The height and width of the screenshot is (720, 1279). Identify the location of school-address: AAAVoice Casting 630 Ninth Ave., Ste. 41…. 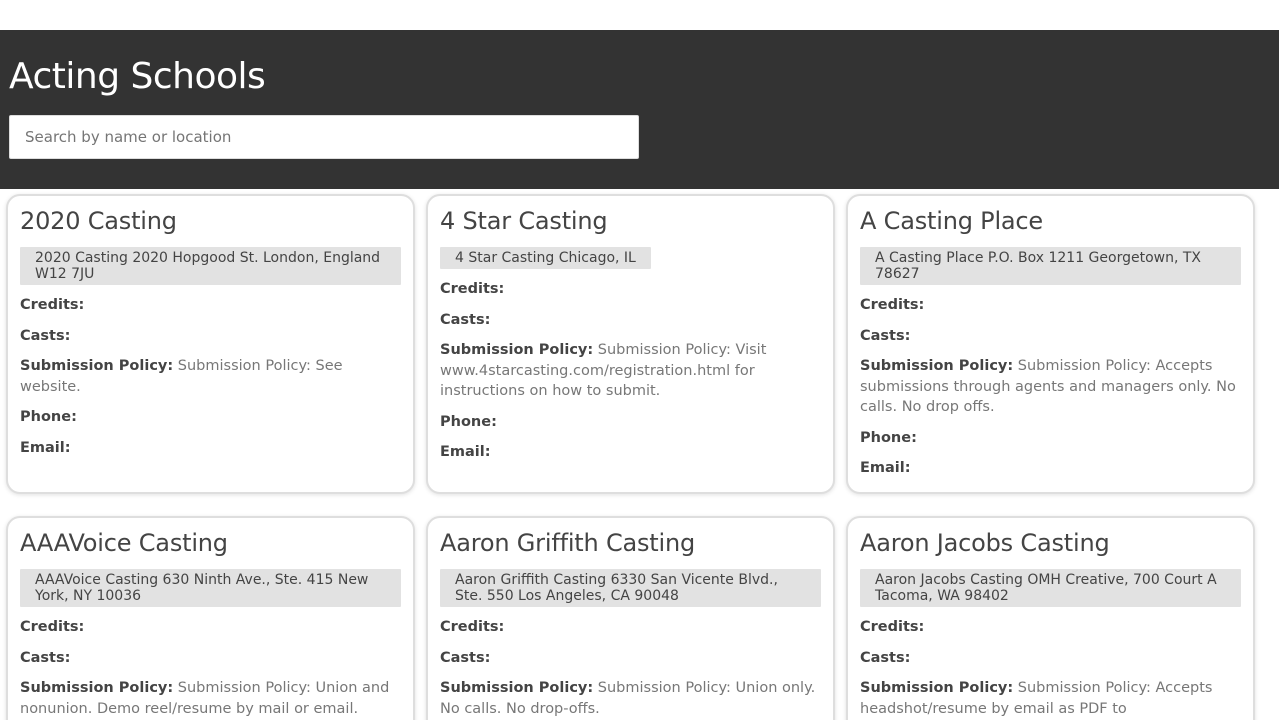
(210, 588).